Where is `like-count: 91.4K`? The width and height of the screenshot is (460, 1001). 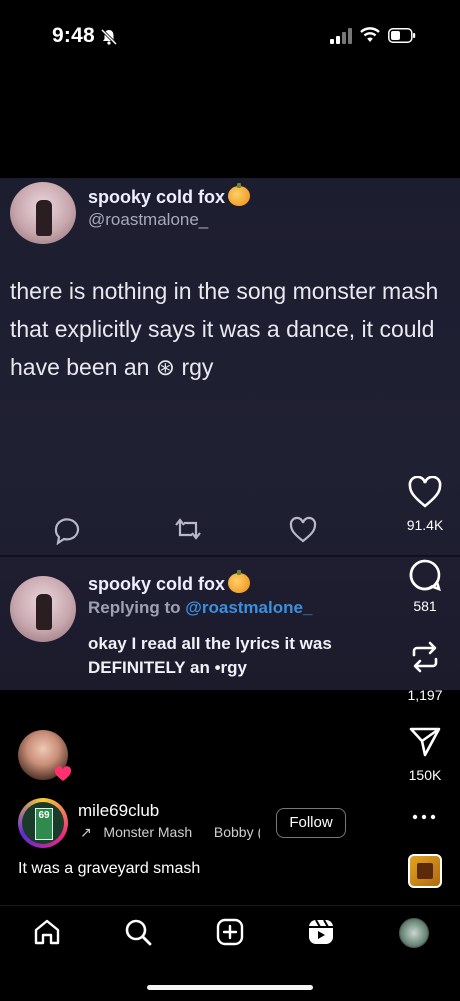 like-count: 91.4K is located at coordinates (425, 525).